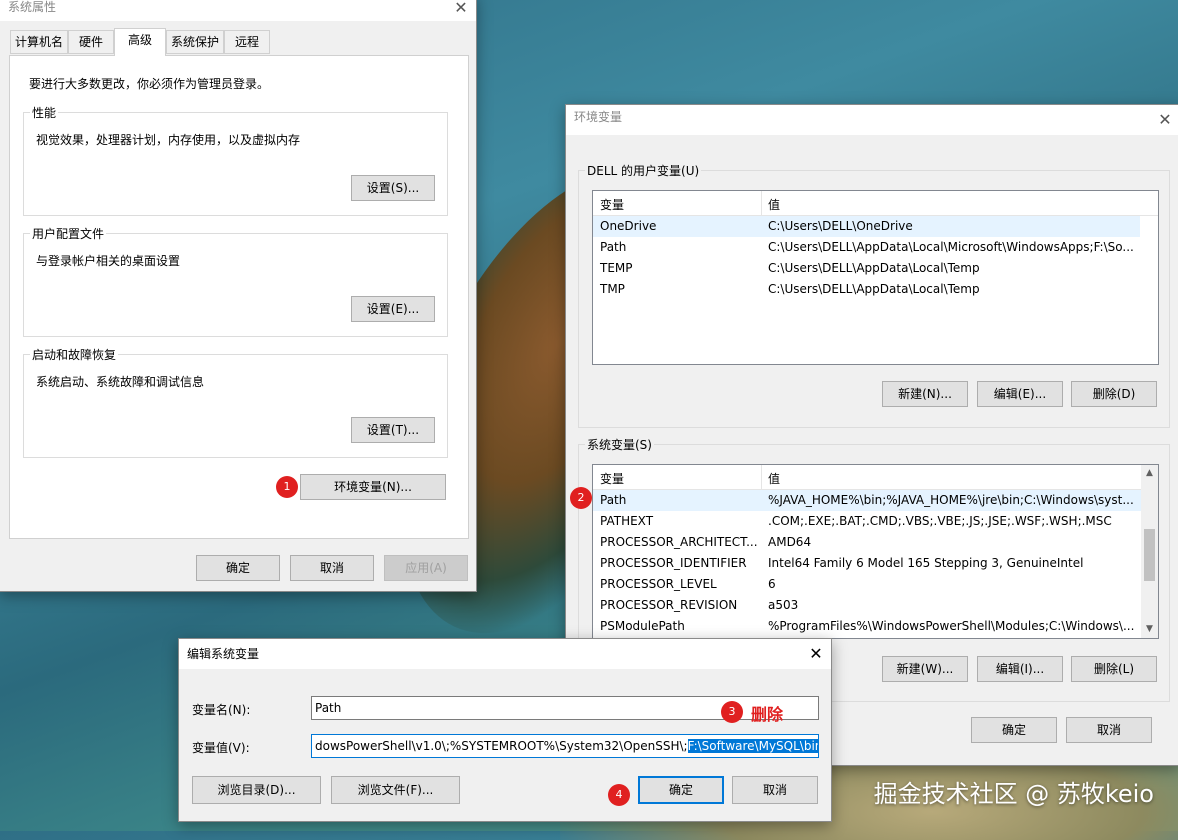  I want to click on variable-name-label: 变量名(N):, so click(221, 710).